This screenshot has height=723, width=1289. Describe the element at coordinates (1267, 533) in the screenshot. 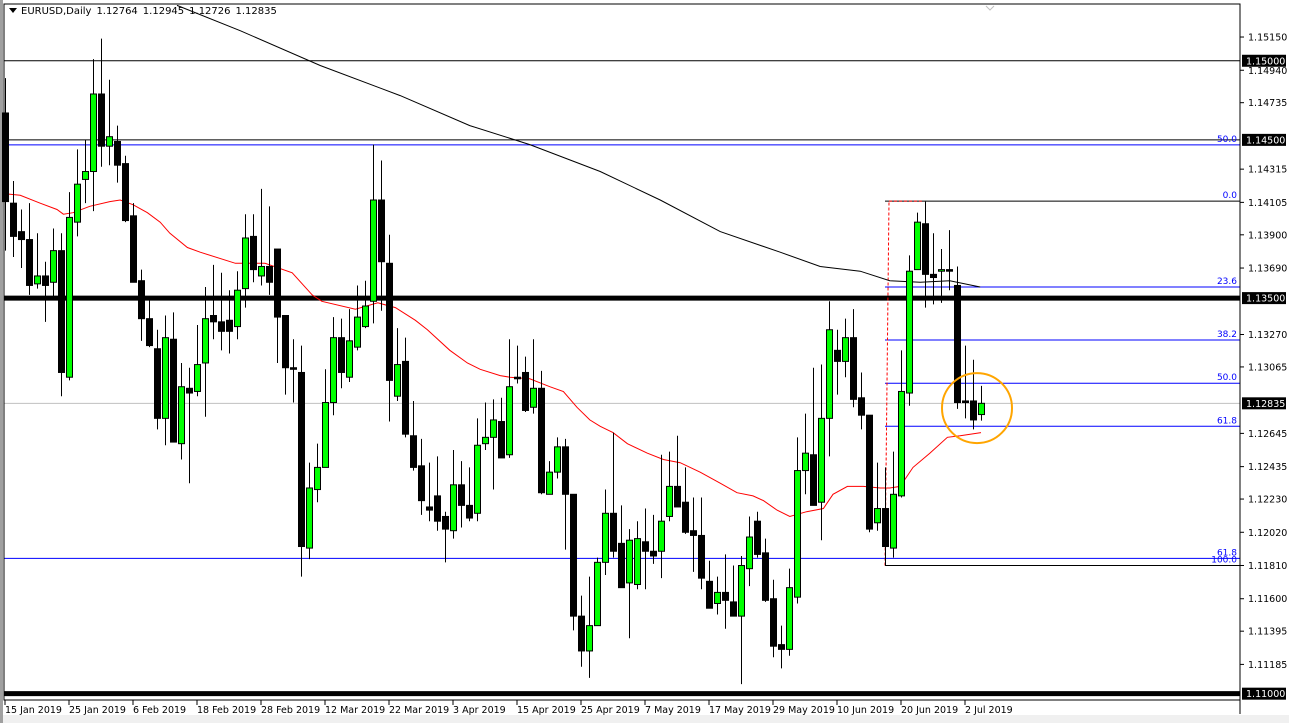

I see `price-tick-label: 1.12020` at that location.